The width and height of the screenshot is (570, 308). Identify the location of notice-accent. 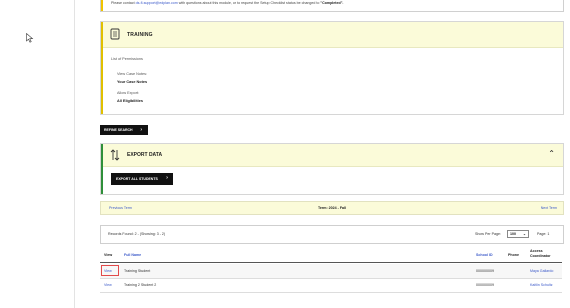
(102, 5).